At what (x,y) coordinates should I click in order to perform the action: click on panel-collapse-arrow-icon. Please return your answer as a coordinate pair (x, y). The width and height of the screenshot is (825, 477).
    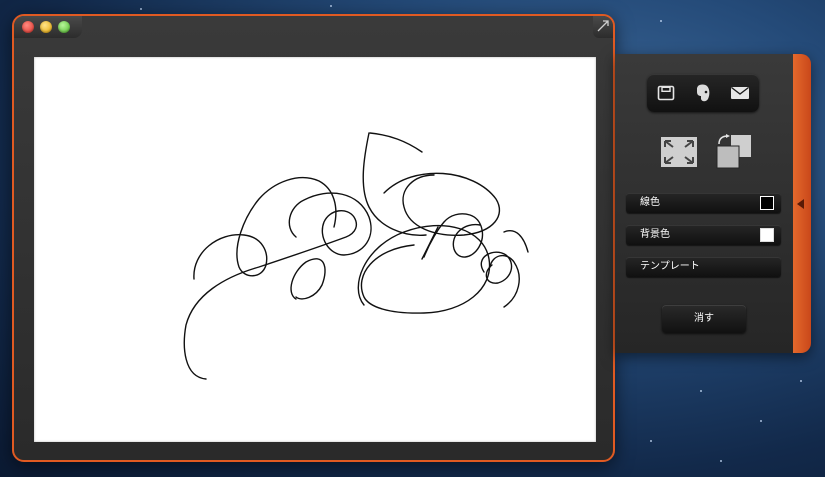
    Looking at the image, I should click on (800, 204).